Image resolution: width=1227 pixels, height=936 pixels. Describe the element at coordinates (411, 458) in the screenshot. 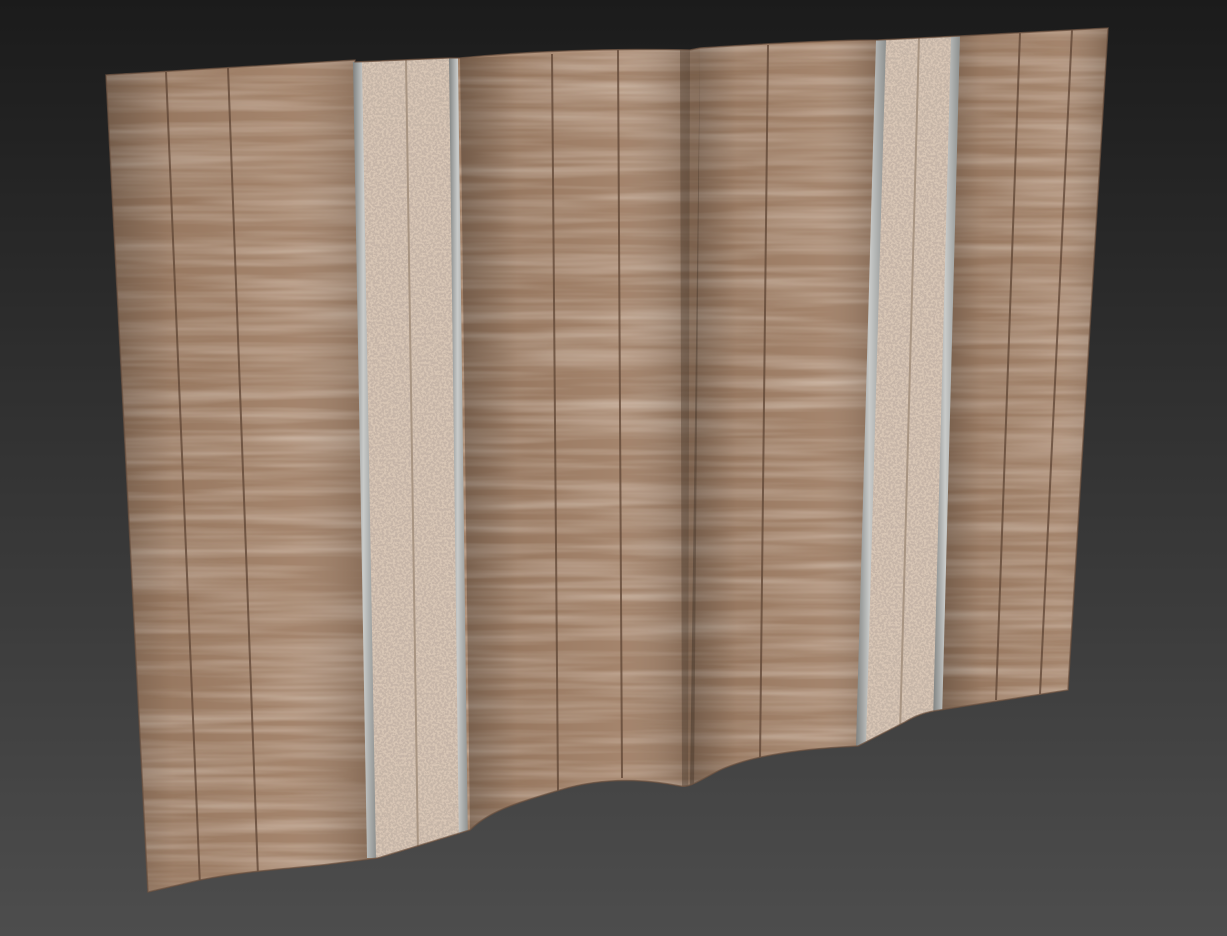

I see `terrazzo-strip-left` at that location.